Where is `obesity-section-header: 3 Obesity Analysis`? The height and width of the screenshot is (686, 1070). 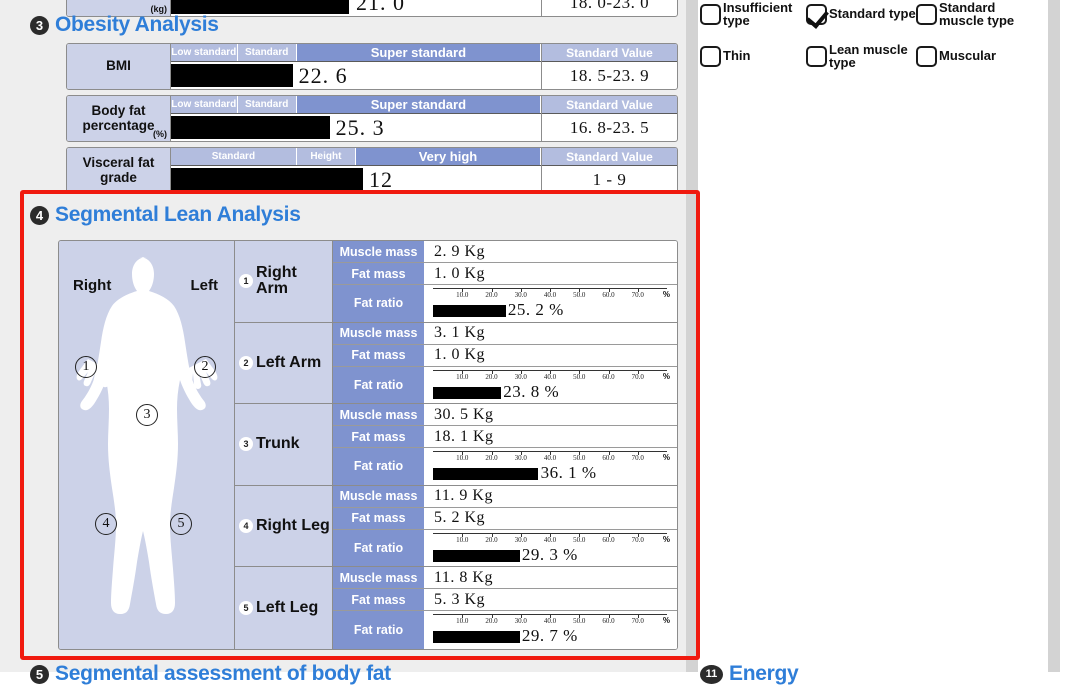 obesity-section-header: 3 Obesity Analysis is located at coordinates (124, 25).